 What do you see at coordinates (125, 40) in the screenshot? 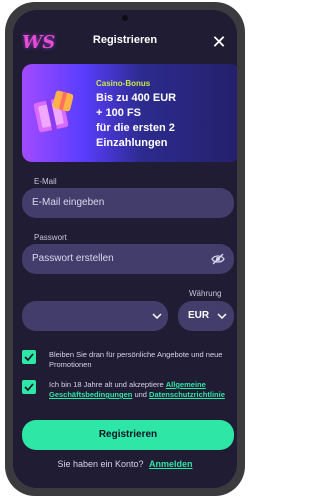
I see `page-title: Registrieren` at bounding box center [125, 40].